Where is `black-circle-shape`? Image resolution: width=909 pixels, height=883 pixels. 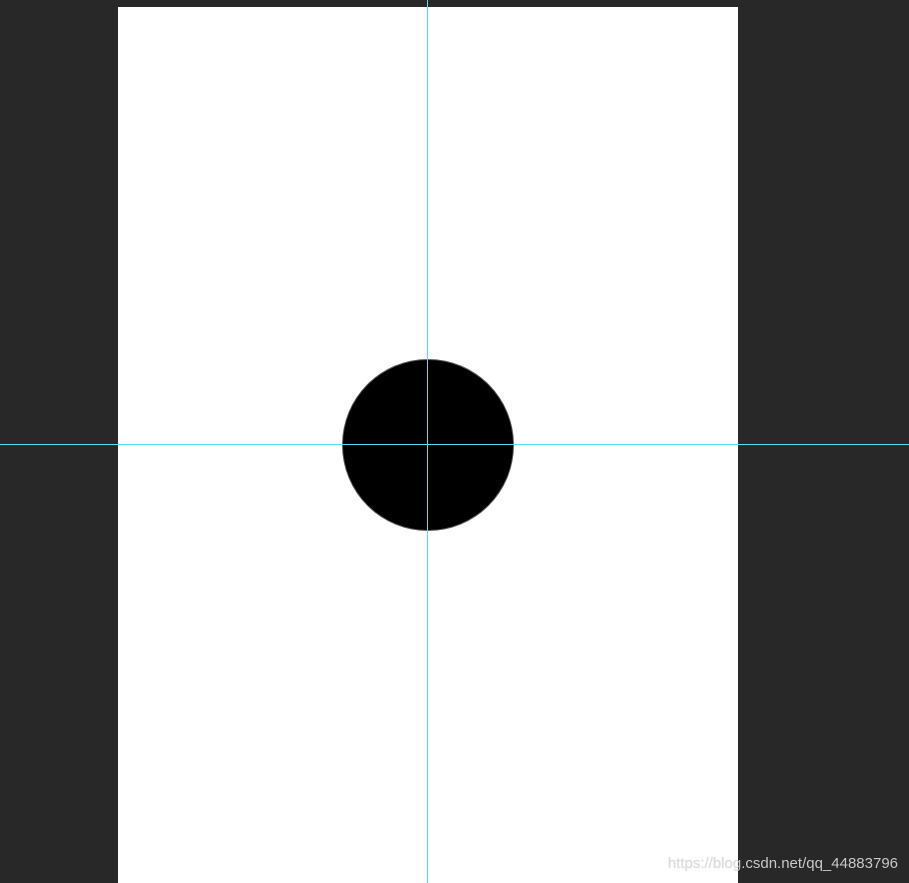
black-circle-shape is located at coordinates (428, 445).